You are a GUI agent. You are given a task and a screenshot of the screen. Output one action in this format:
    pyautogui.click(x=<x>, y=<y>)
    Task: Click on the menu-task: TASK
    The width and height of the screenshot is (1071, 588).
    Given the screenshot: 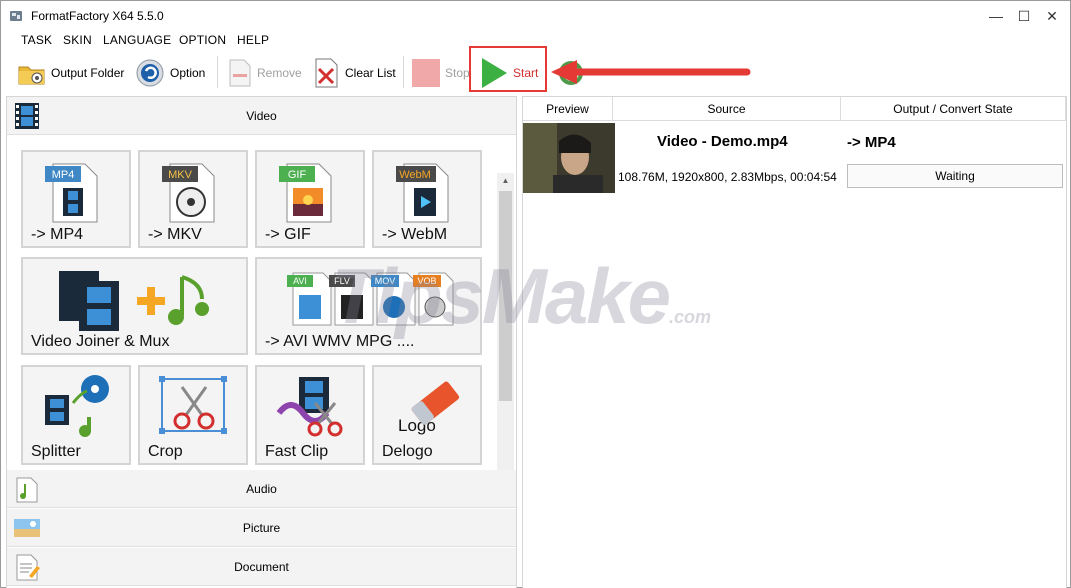 What is the action you would take?
    pyautogui.click(x=36, y=40)
    